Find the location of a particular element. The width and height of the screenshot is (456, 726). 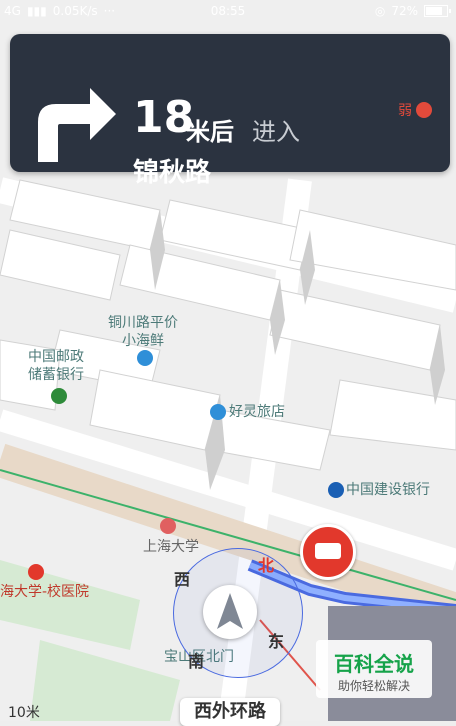

compass-east: 东 is located at coordinates (276, 641).